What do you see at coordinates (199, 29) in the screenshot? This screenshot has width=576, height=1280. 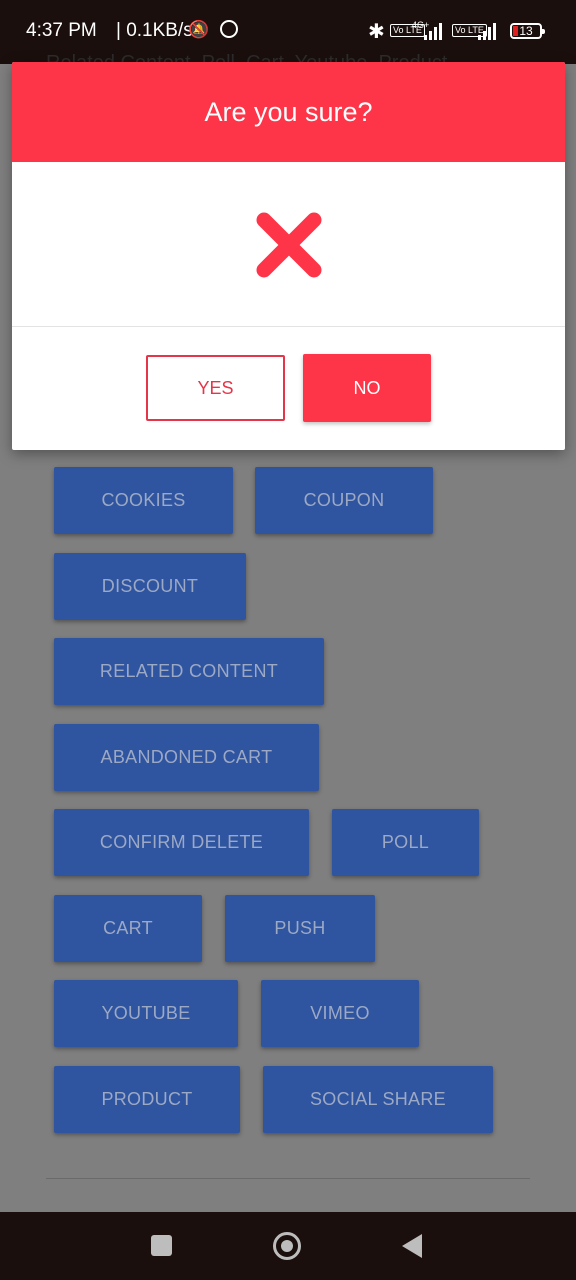 I see `alarm-off-icon: 🔕` at bounding box center [199, 29].